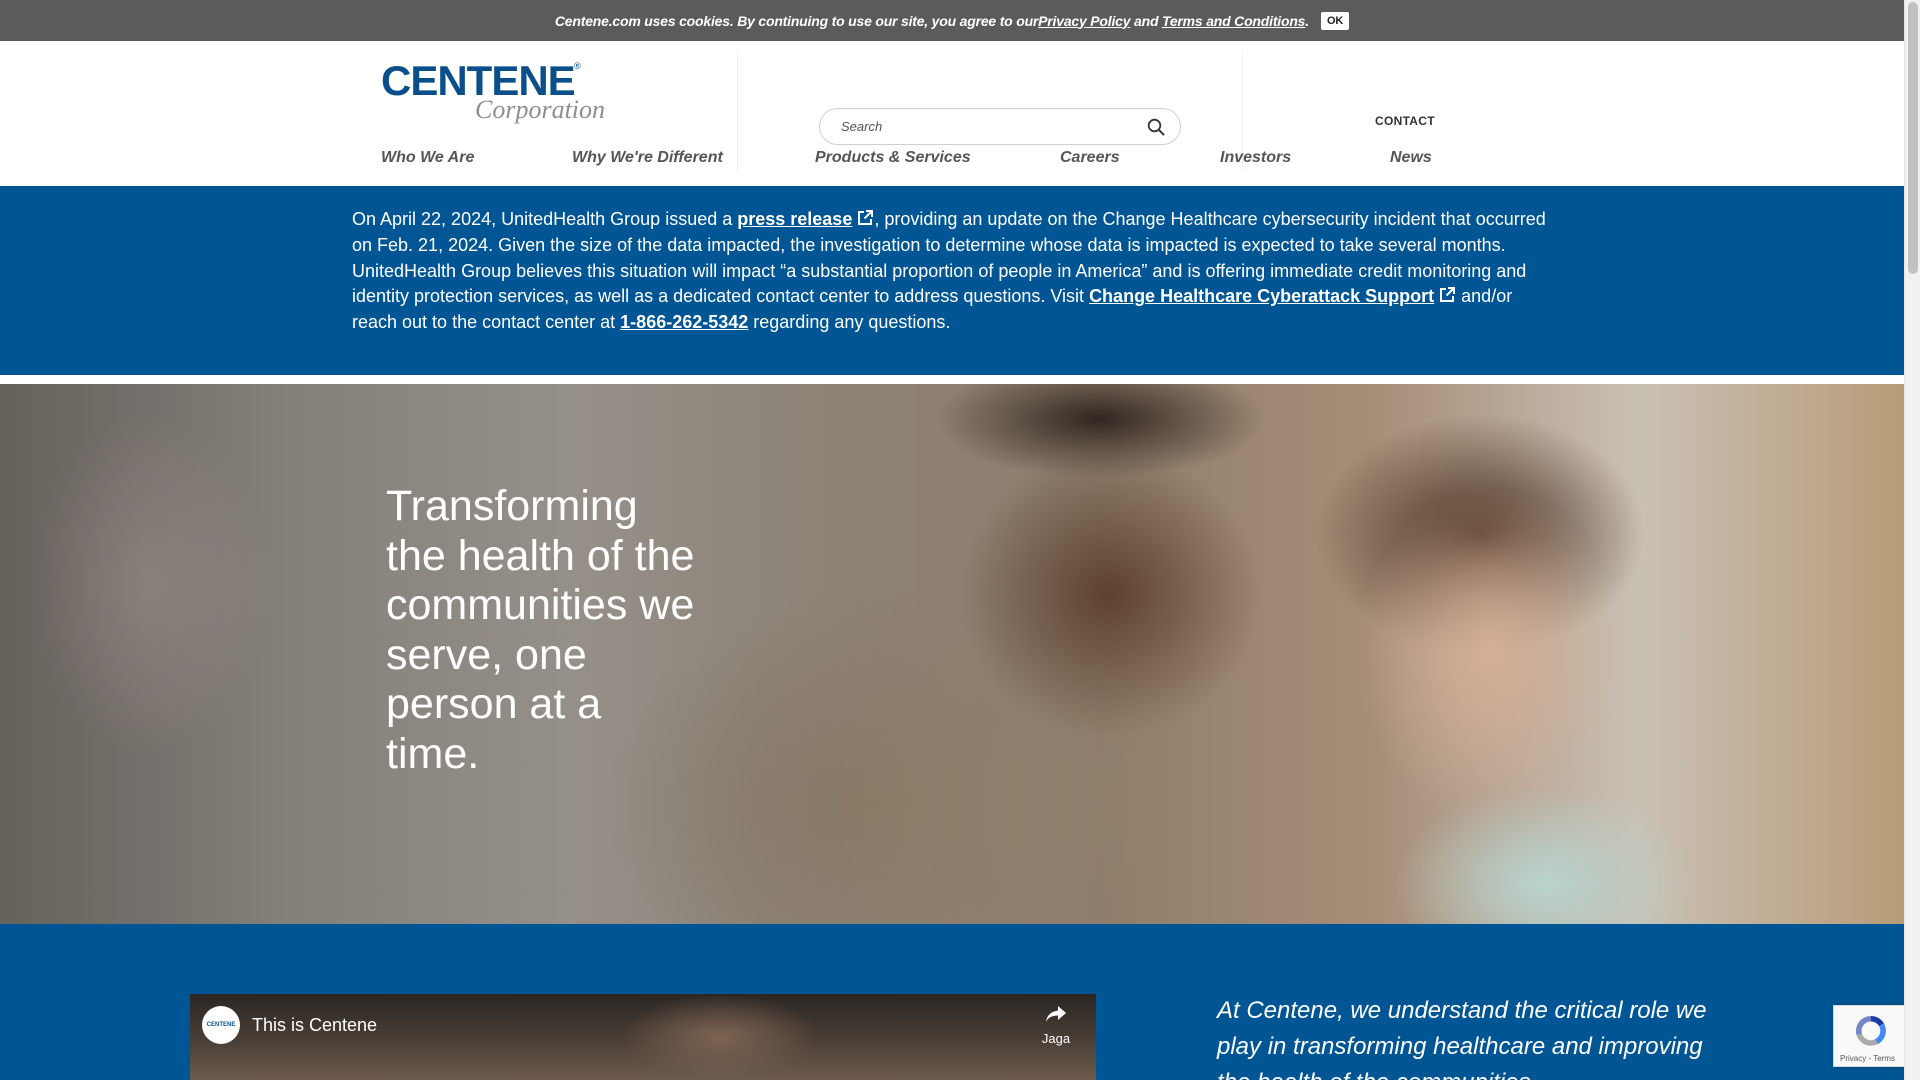  I want to click on cookie-period: ., so click(1307, 20).